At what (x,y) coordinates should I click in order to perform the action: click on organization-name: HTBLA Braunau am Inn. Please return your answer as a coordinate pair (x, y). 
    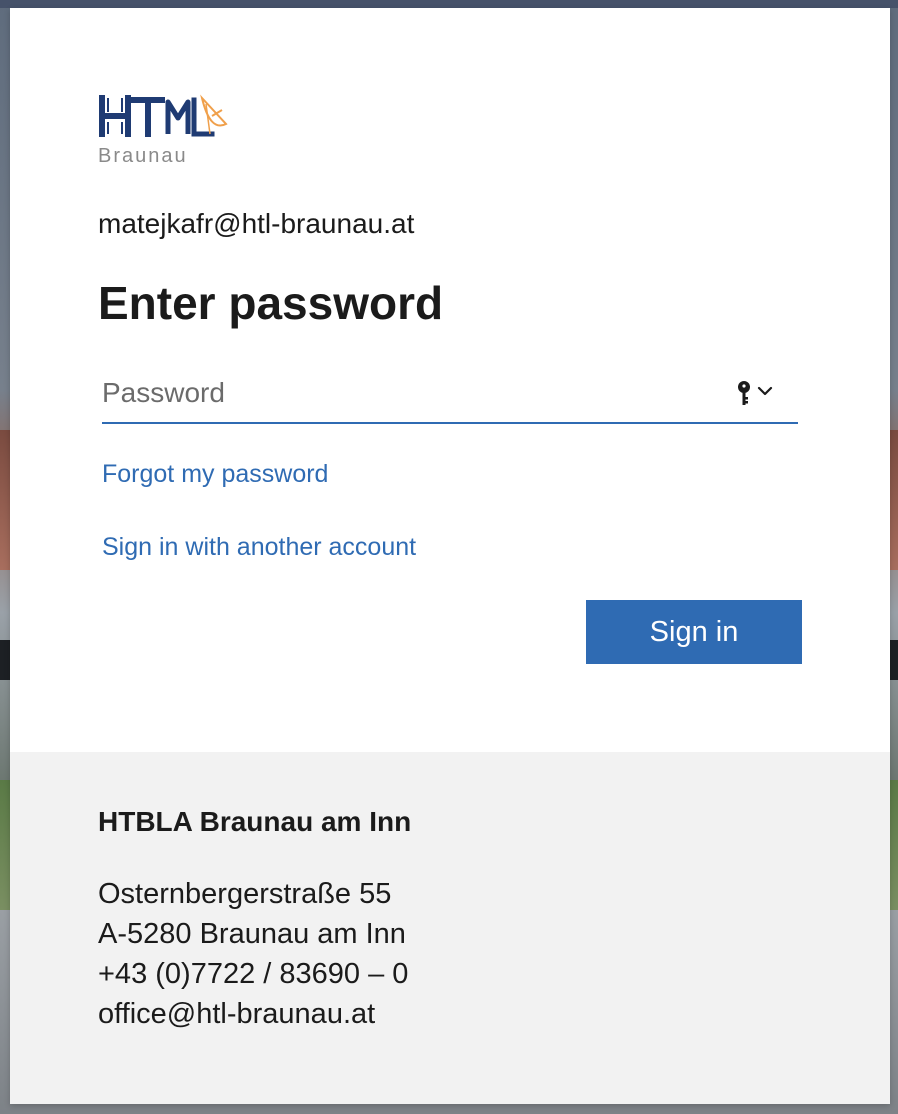
    Looking at the image, I should click on (255, 821).